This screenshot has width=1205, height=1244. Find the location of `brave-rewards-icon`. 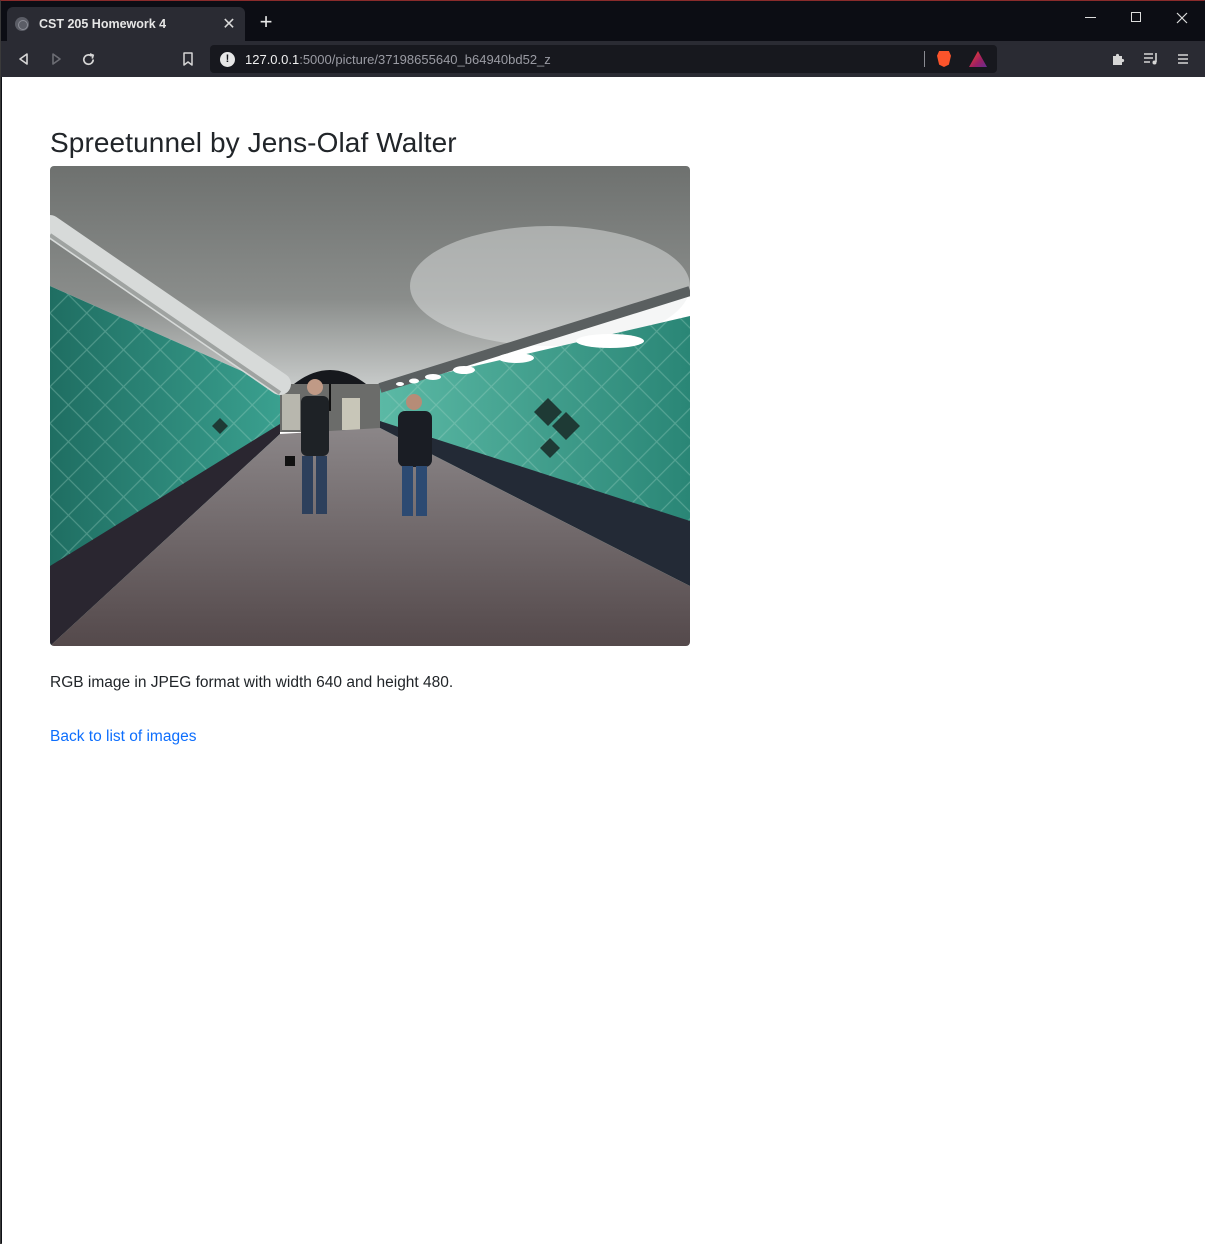

brave-rewards-icon is located at coordinates (978, 59).